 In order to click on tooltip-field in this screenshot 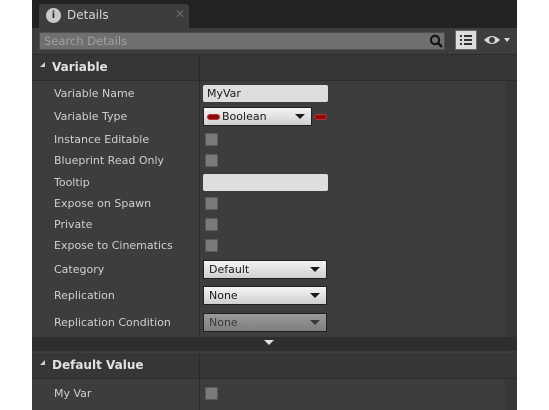, I will do `click(265, 182)`.